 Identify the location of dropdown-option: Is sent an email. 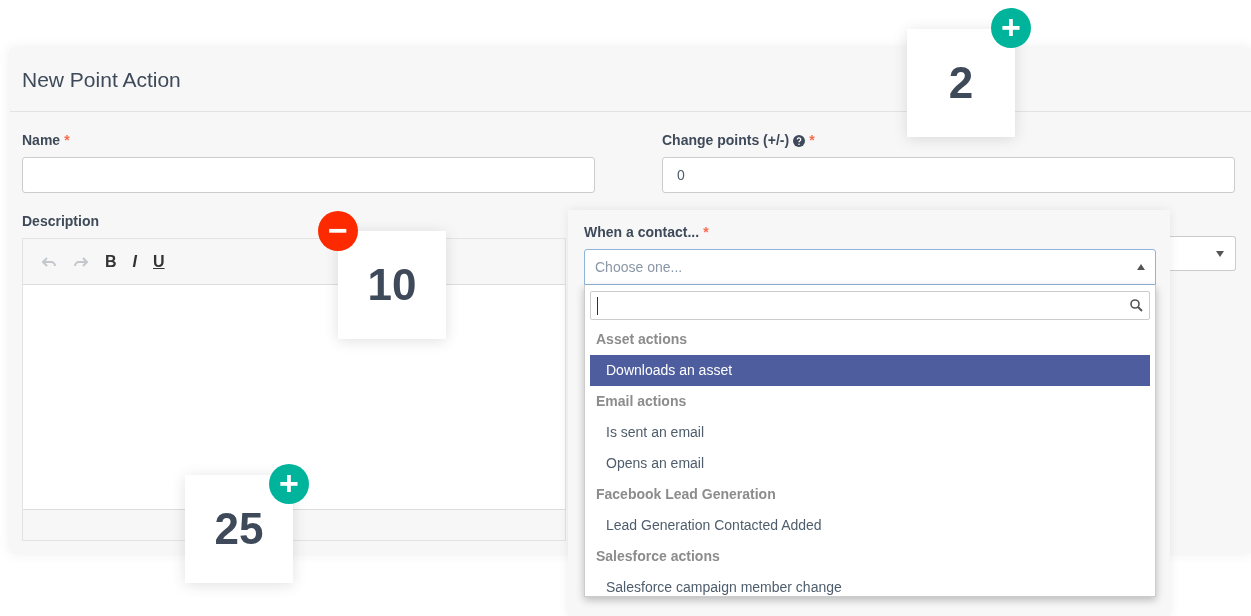
(870, 432).